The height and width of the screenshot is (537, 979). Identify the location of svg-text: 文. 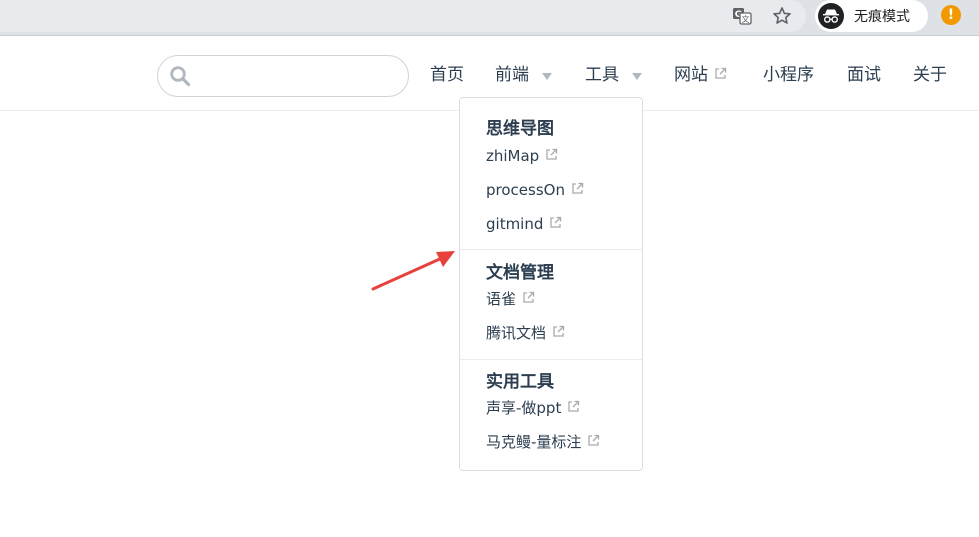
(746, 19).